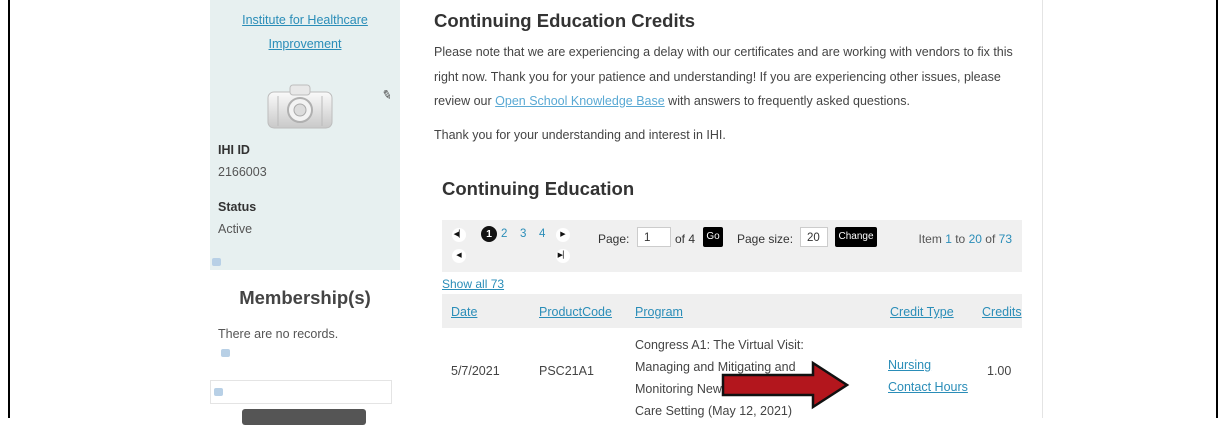 The height and width of the screenshot is (425, 1225). Describe the element at coordinates (975, 239) in the screenshot. I see `items-to: 20` at that location.